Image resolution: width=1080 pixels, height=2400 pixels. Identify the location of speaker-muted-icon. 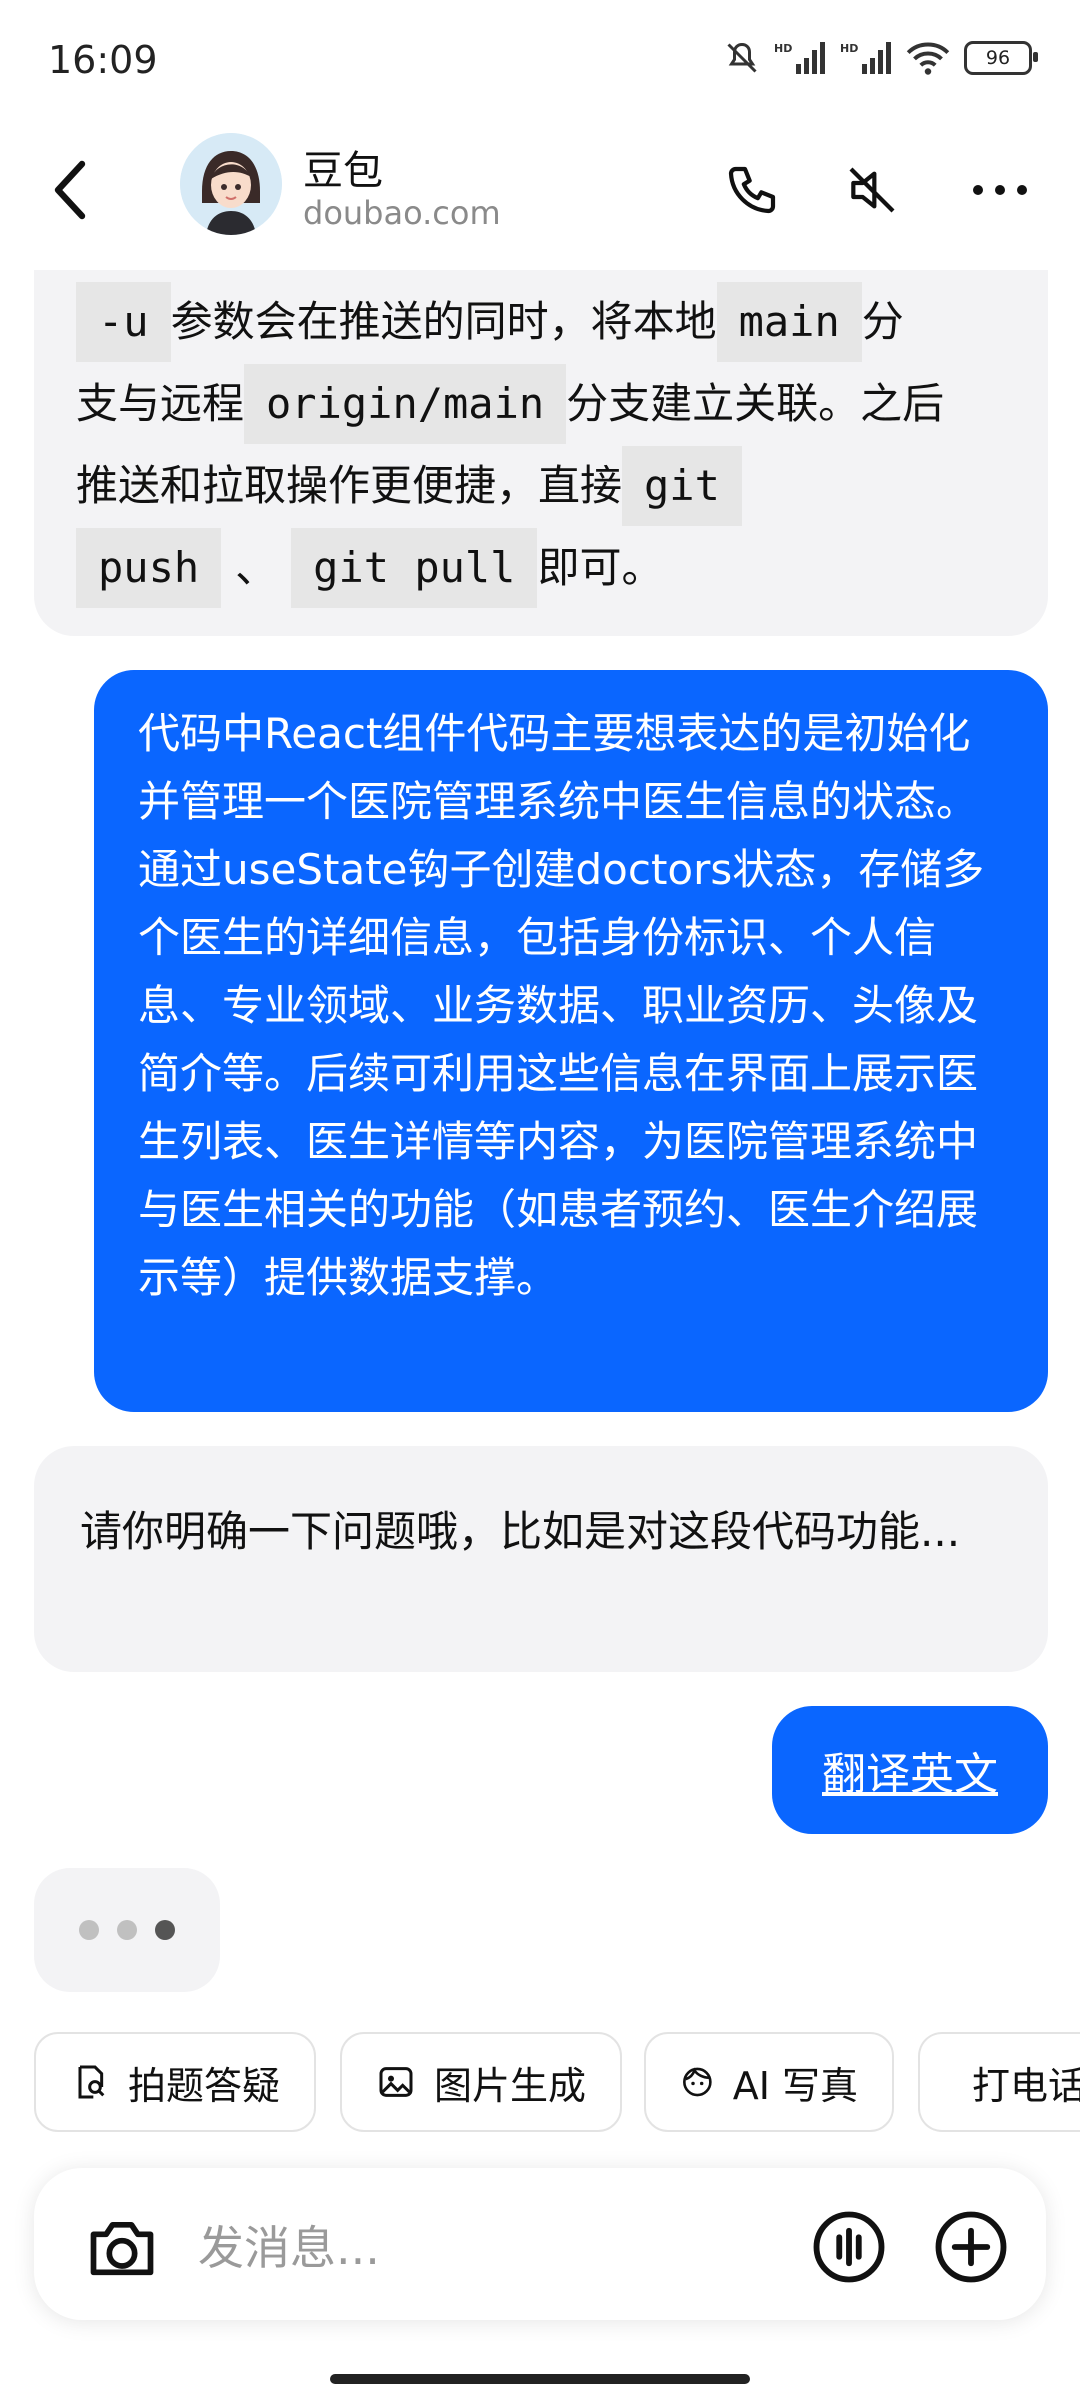
(872, 190).